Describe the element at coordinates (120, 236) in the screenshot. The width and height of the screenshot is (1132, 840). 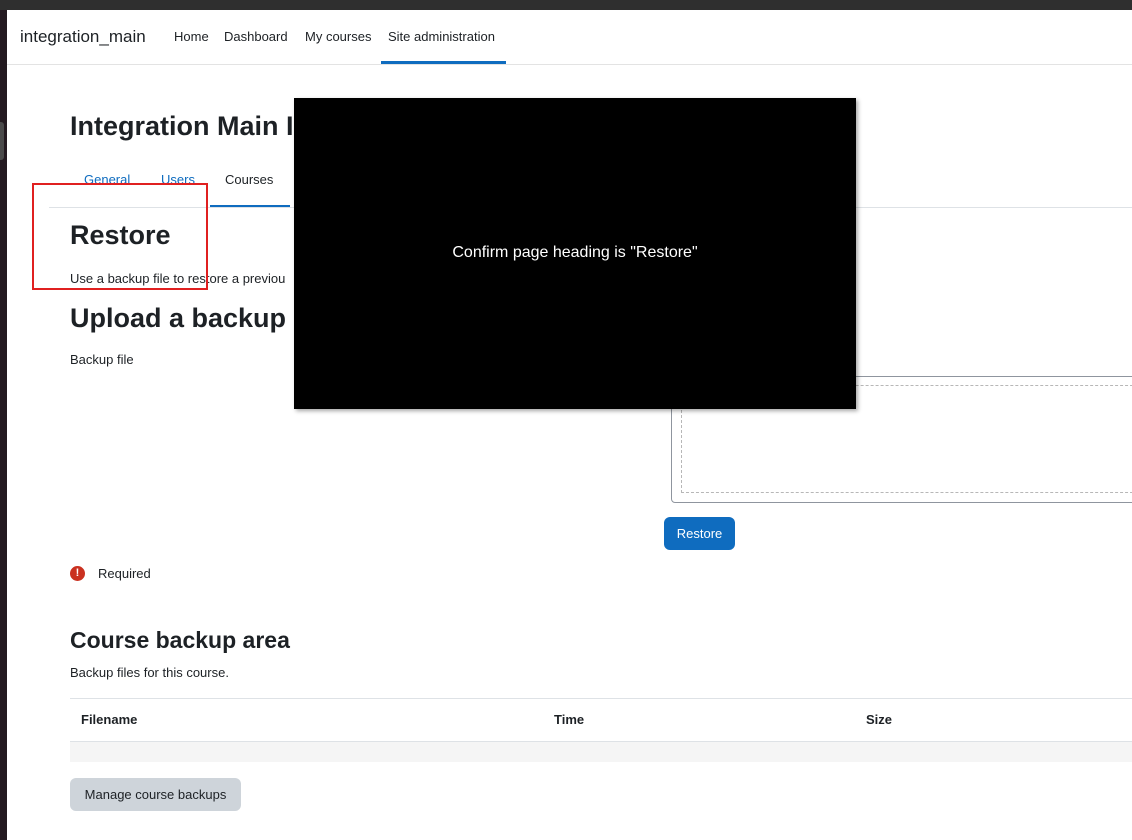
I see `heading-highlight-box` at that location.